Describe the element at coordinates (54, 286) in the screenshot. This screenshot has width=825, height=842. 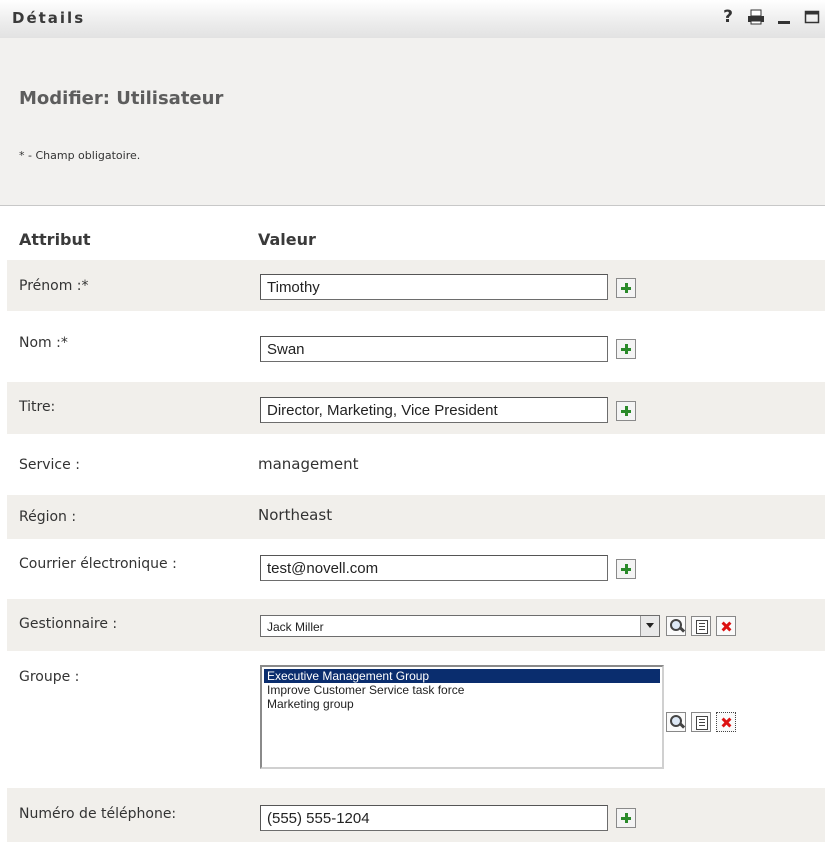
I see `first-name-label: Prénom :*` at that location.